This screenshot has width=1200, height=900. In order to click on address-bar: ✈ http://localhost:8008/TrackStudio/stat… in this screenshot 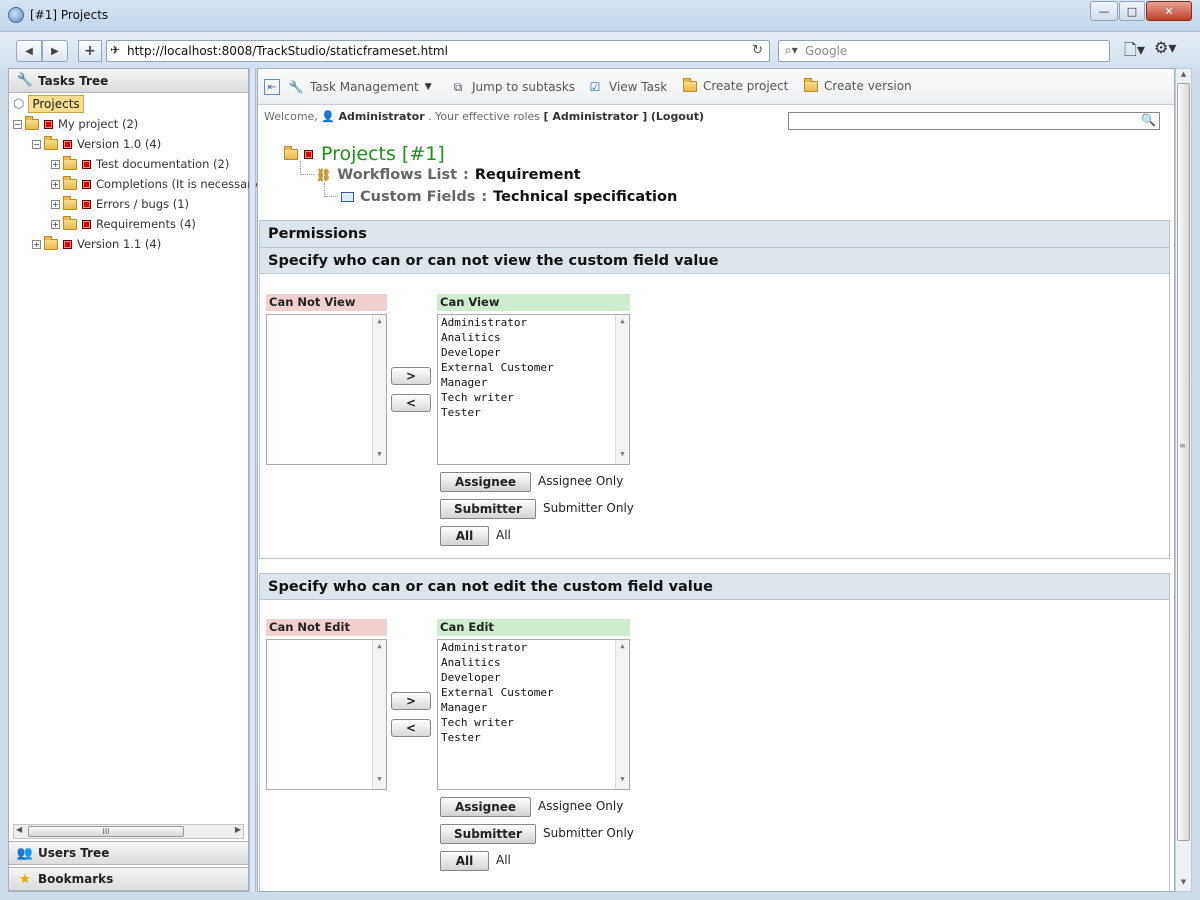, I will do `click(438, 51)`.